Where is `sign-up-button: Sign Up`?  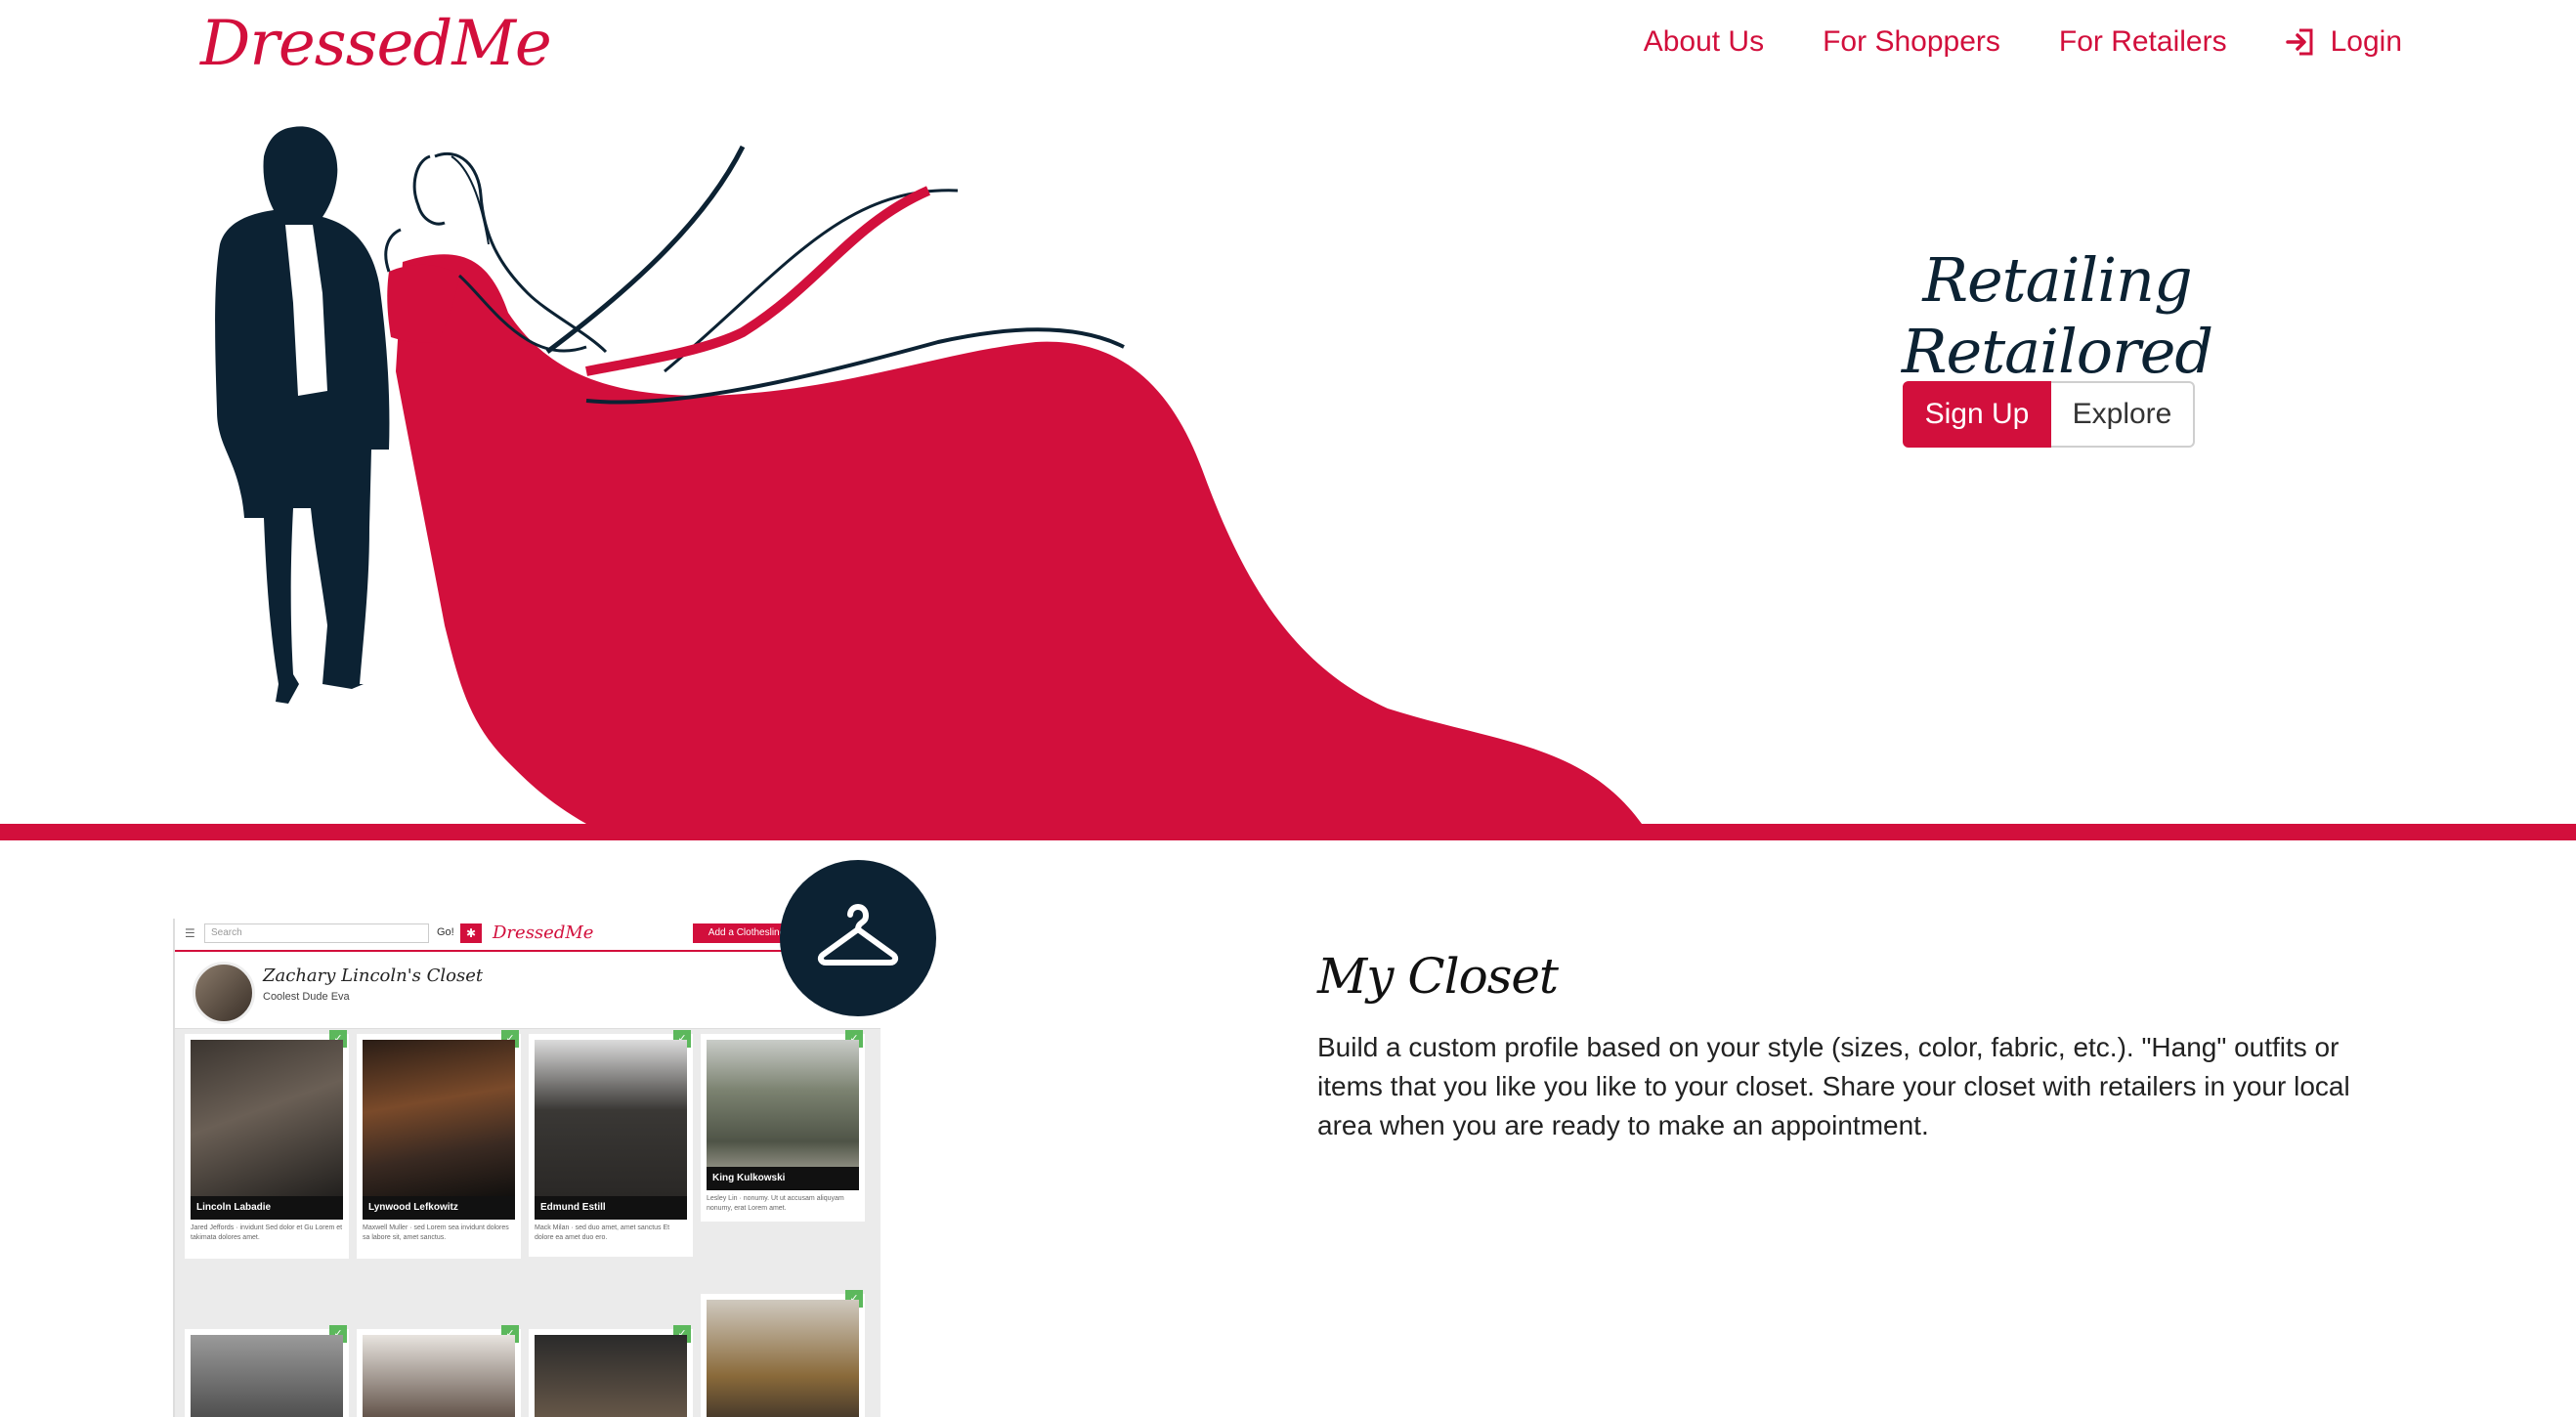
sign-up-button: Sign Up is located at coordinates (1977, 414).